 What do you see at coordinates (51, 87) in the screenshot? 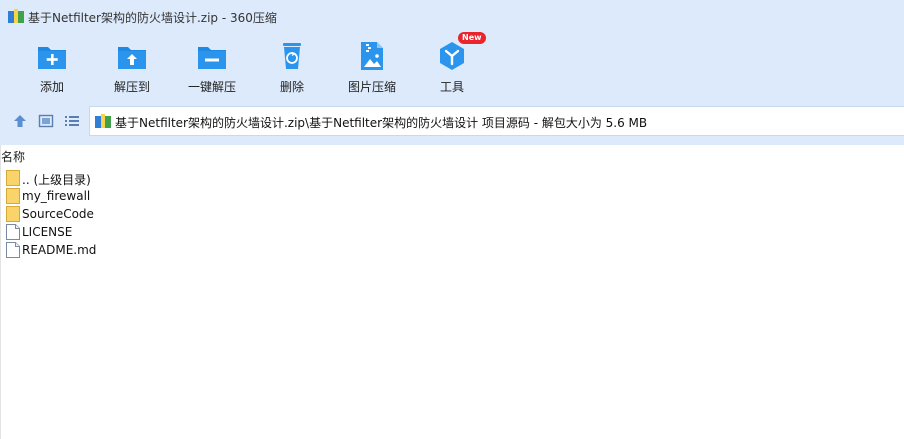
I see `add-button-label: 添加` at bounding box center [51, 87].